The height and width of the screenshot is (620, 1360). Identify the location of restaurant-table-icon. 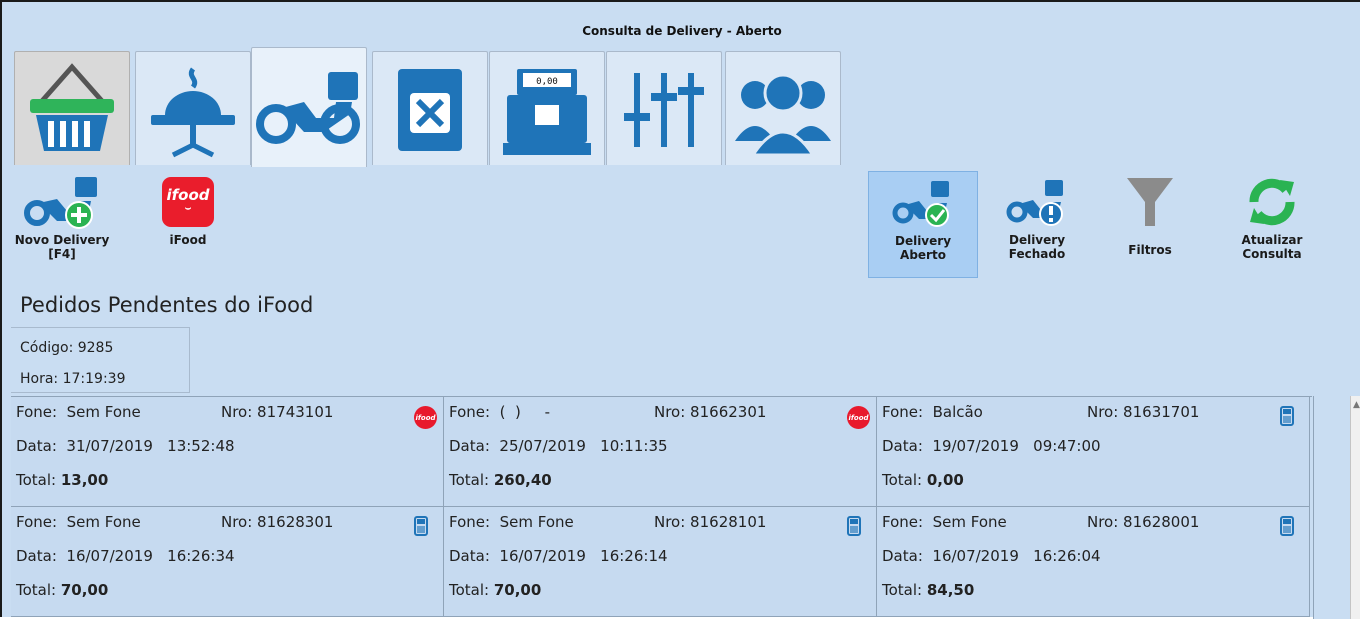
(193, 112).